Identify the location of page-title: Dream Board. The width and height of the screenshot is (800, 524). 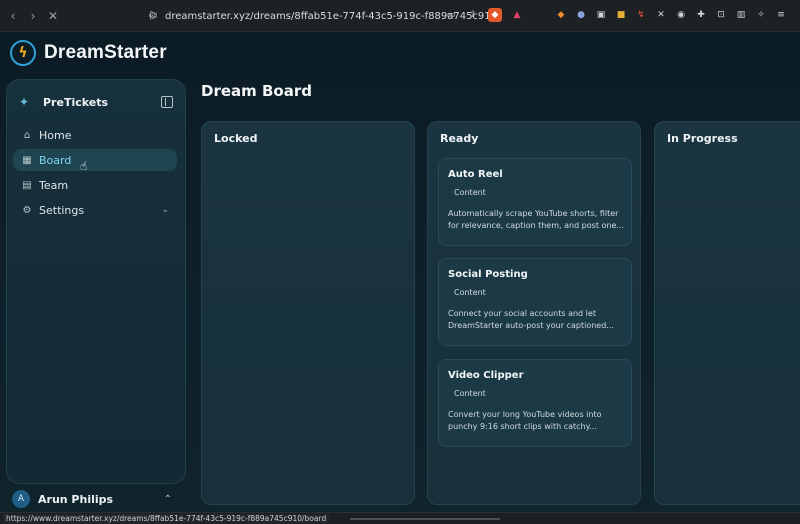
(256, 91).